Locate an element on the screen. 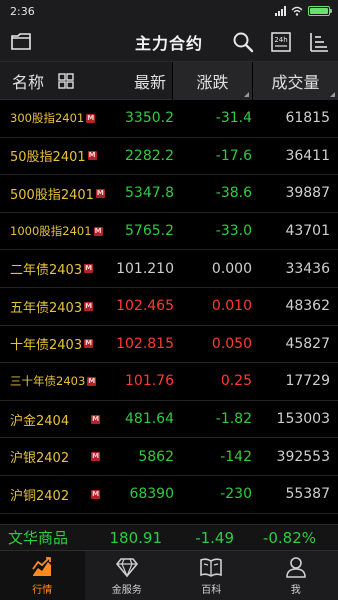  tab-label: 行情 is located at coordinates (42, 590).